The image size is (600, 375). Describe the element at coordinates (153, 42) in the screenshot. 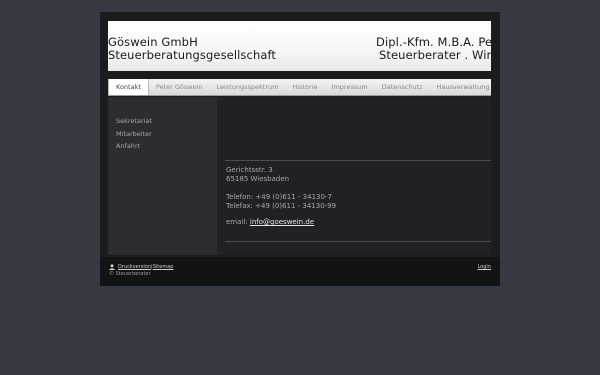

I see `company-name: Göswein GmbH` at that location.